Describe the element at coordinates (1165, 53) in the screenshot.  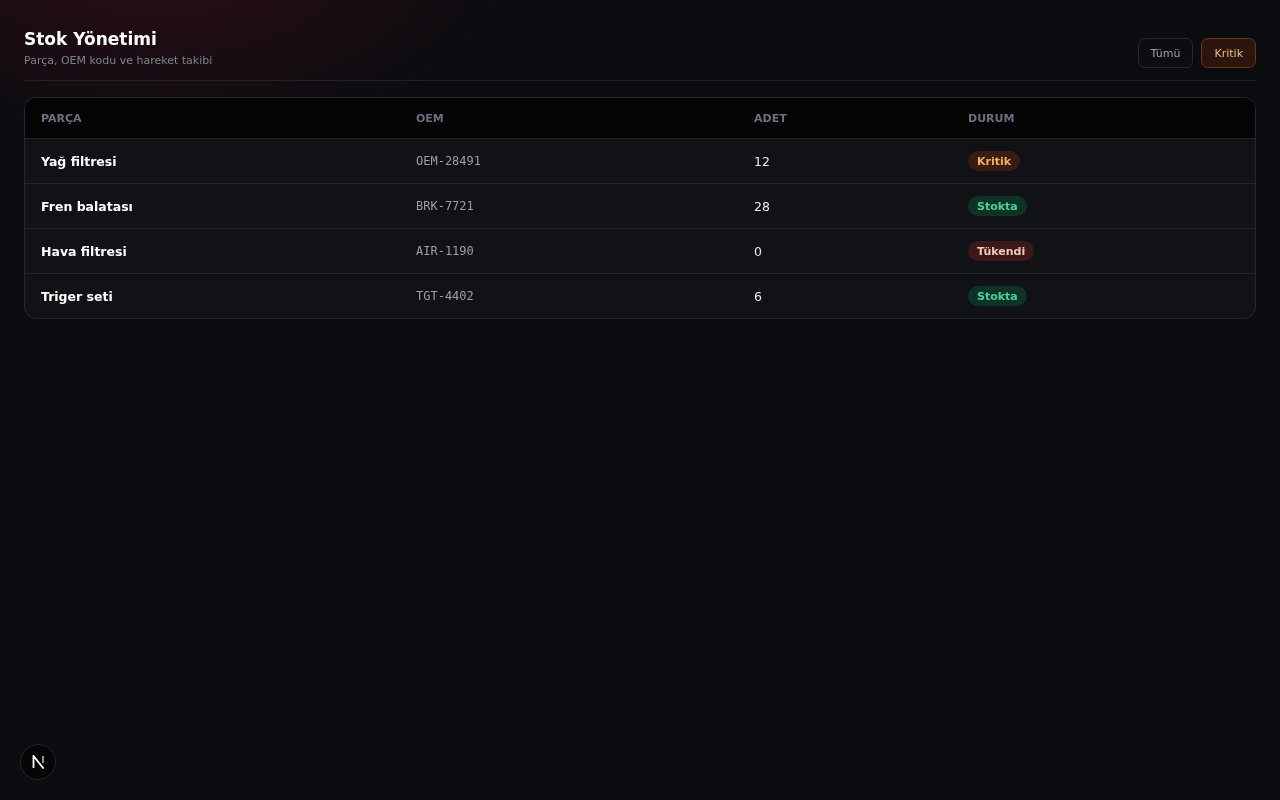
I see `filter-button: Tümü` at that location.